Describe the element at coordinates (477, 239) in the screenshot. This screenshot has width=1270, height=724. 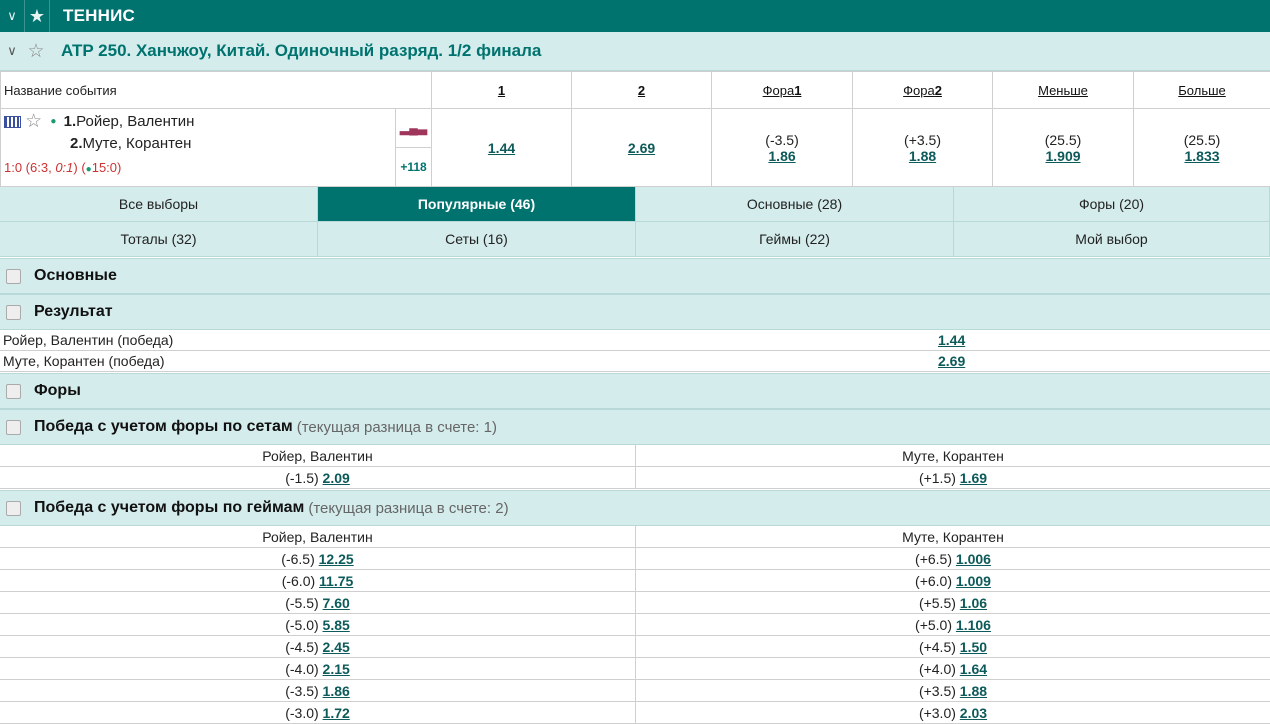
I see `filter-sets: Сеты (16)` at that location.